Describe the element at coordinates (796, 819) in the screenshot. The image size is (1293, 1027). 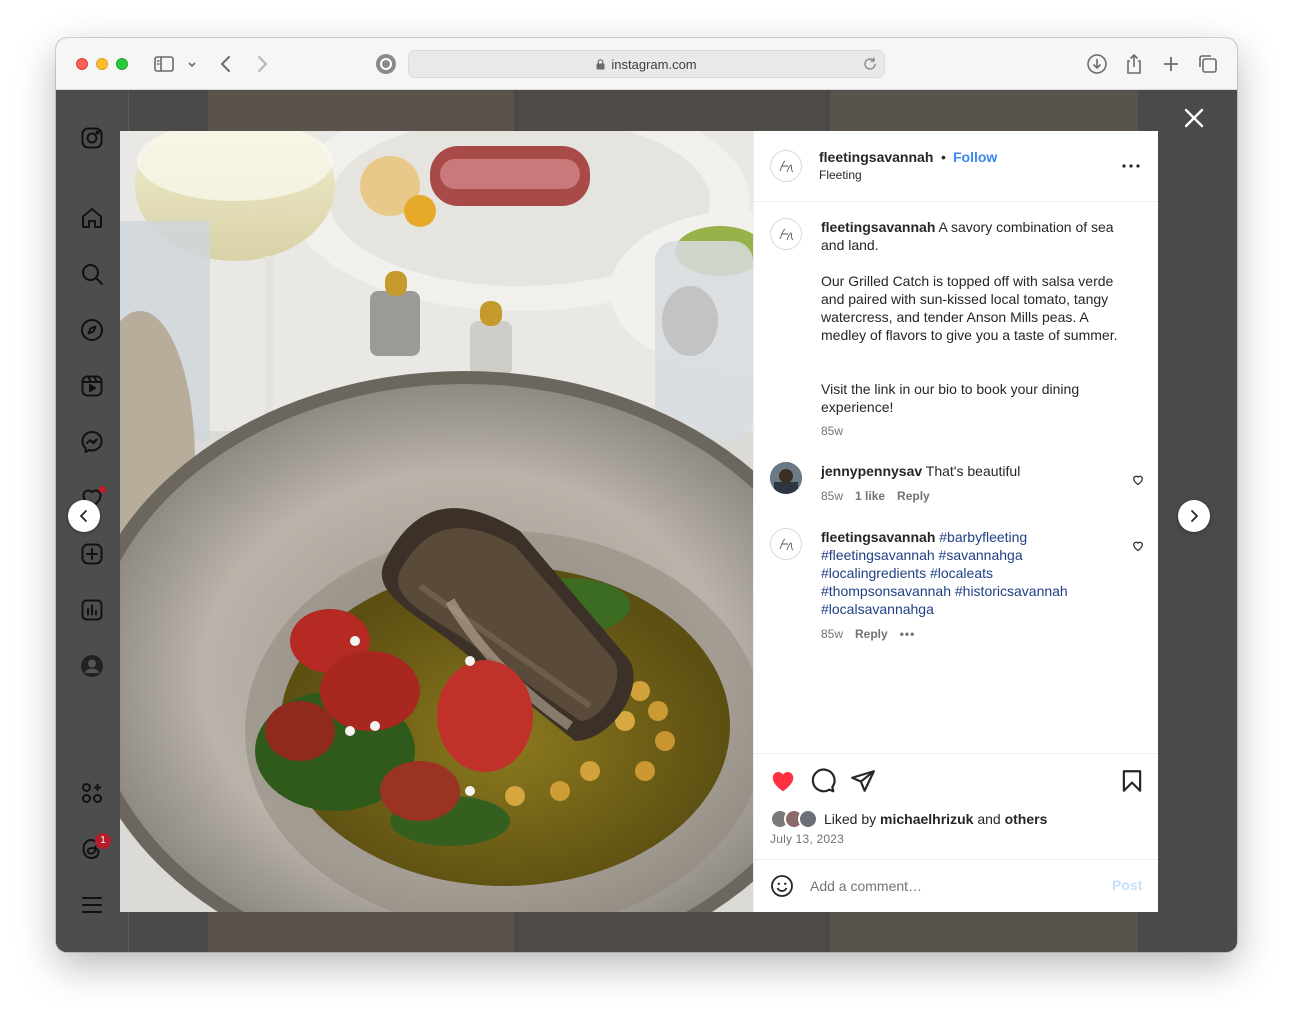
I see `liked-by-avatars` at that location.